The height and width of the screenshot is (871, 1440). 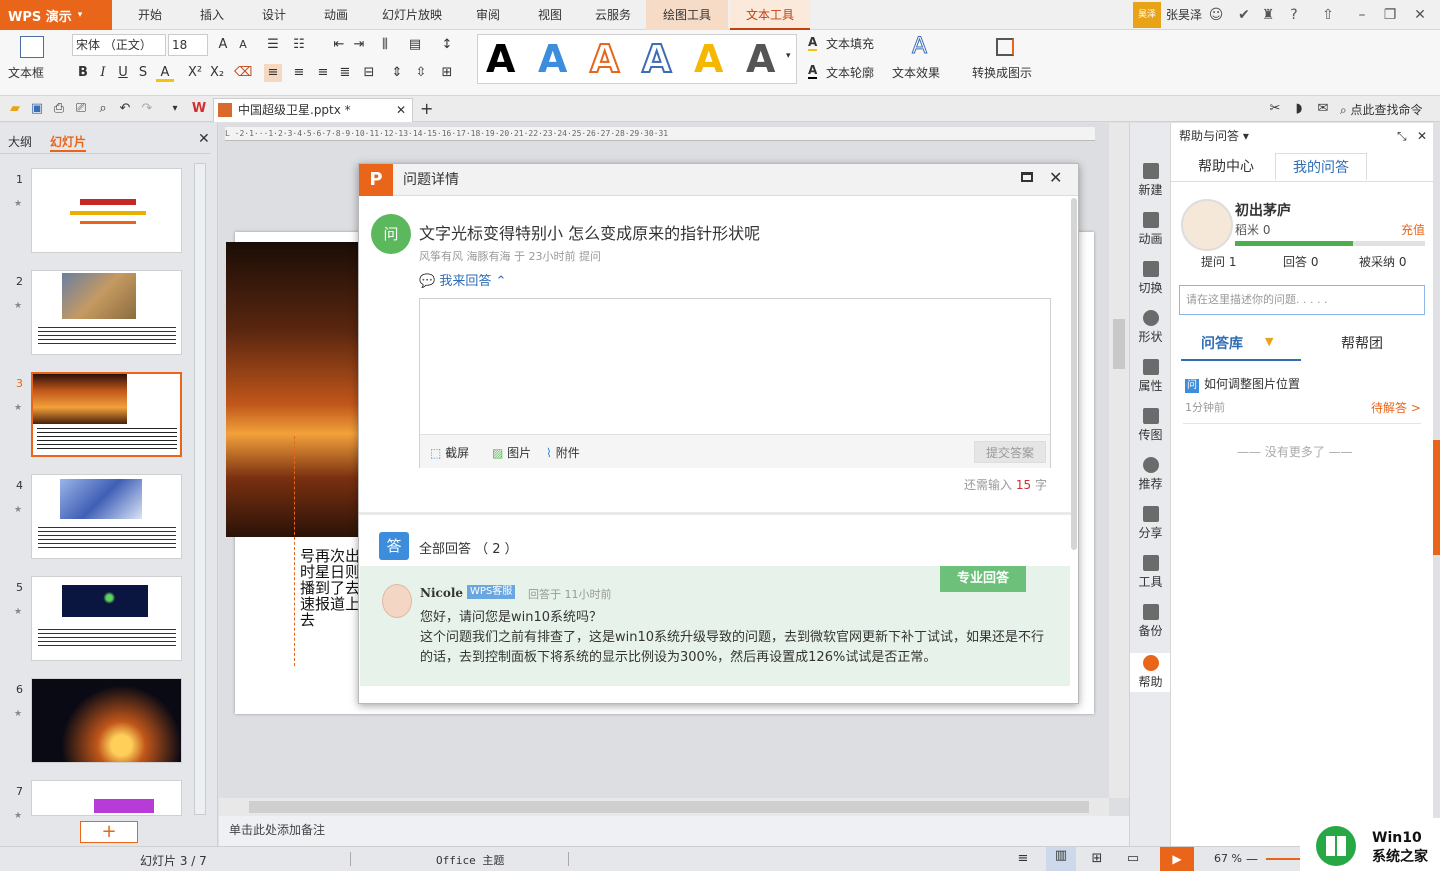 What do you see at coordinates (604, 59) in the screenshot?
I see `style-orange-outline-icon: A` at bounding box center [604, 59].